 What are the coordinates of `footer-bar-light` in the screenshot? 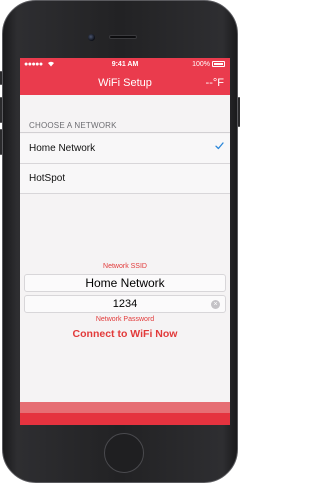 It's located at (125, 407).